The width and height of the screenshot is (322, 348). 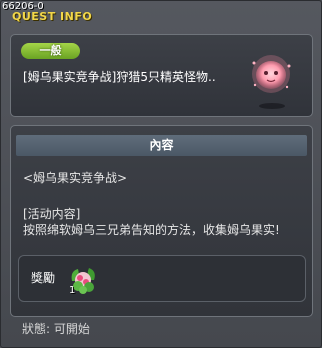 What do you see at coordinates (83, 280) in the screenshot?
I see `reward-item-slot: 1` at bounding box center [83, 280].